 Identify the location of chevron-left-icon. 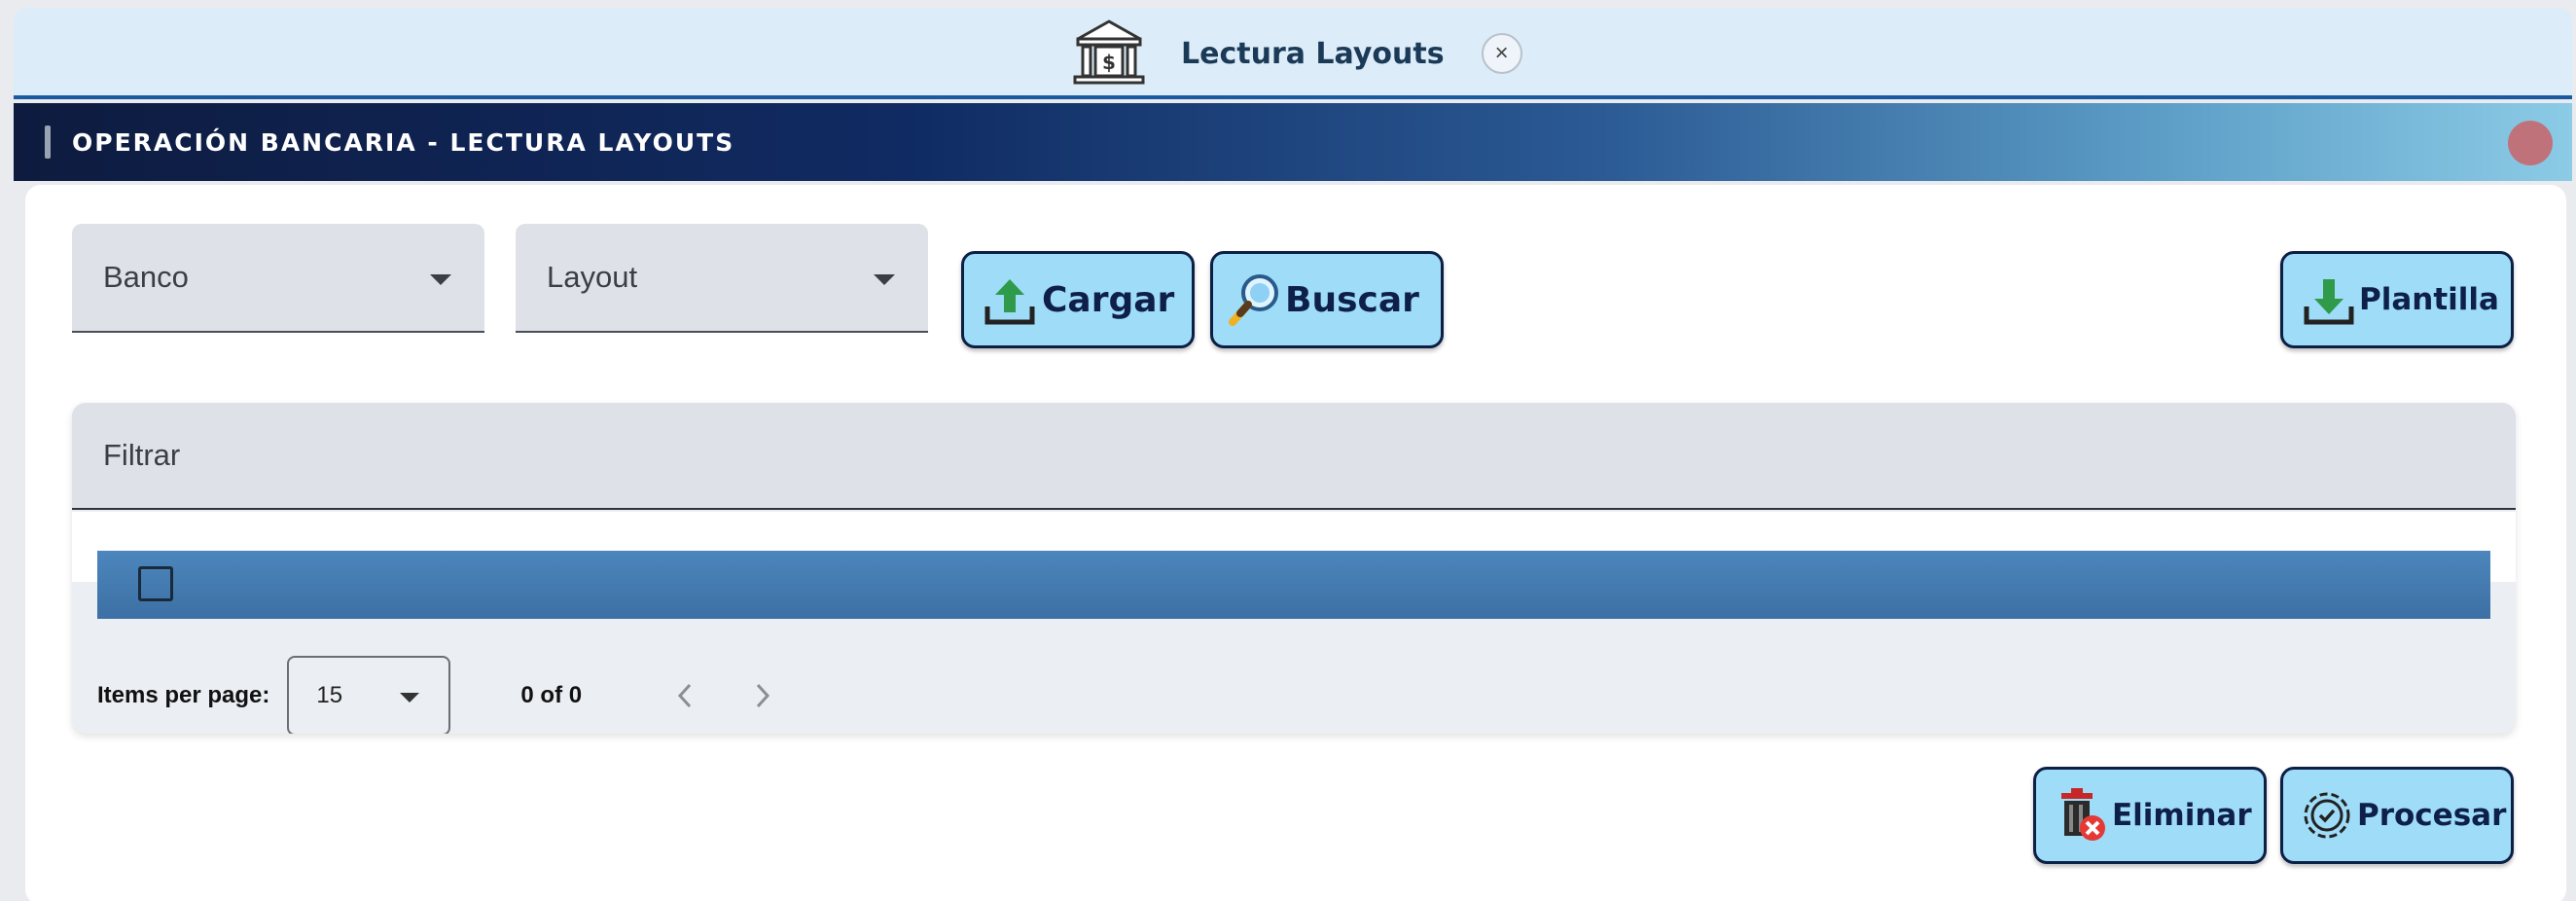
(685, 695).